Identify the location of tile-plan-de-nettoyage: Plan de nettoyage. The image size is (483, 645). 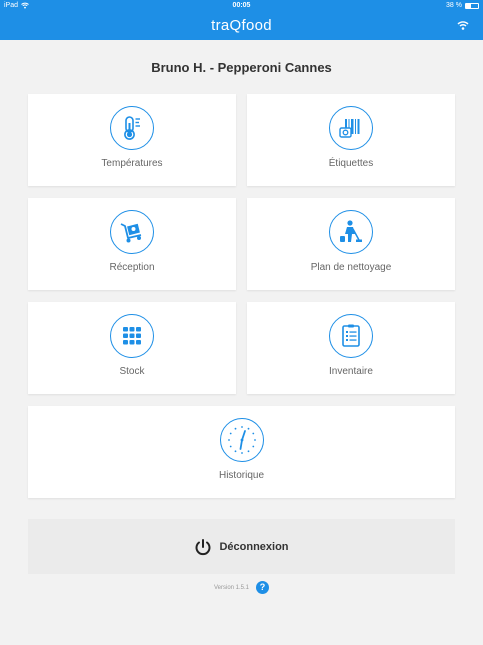
(351, 244).